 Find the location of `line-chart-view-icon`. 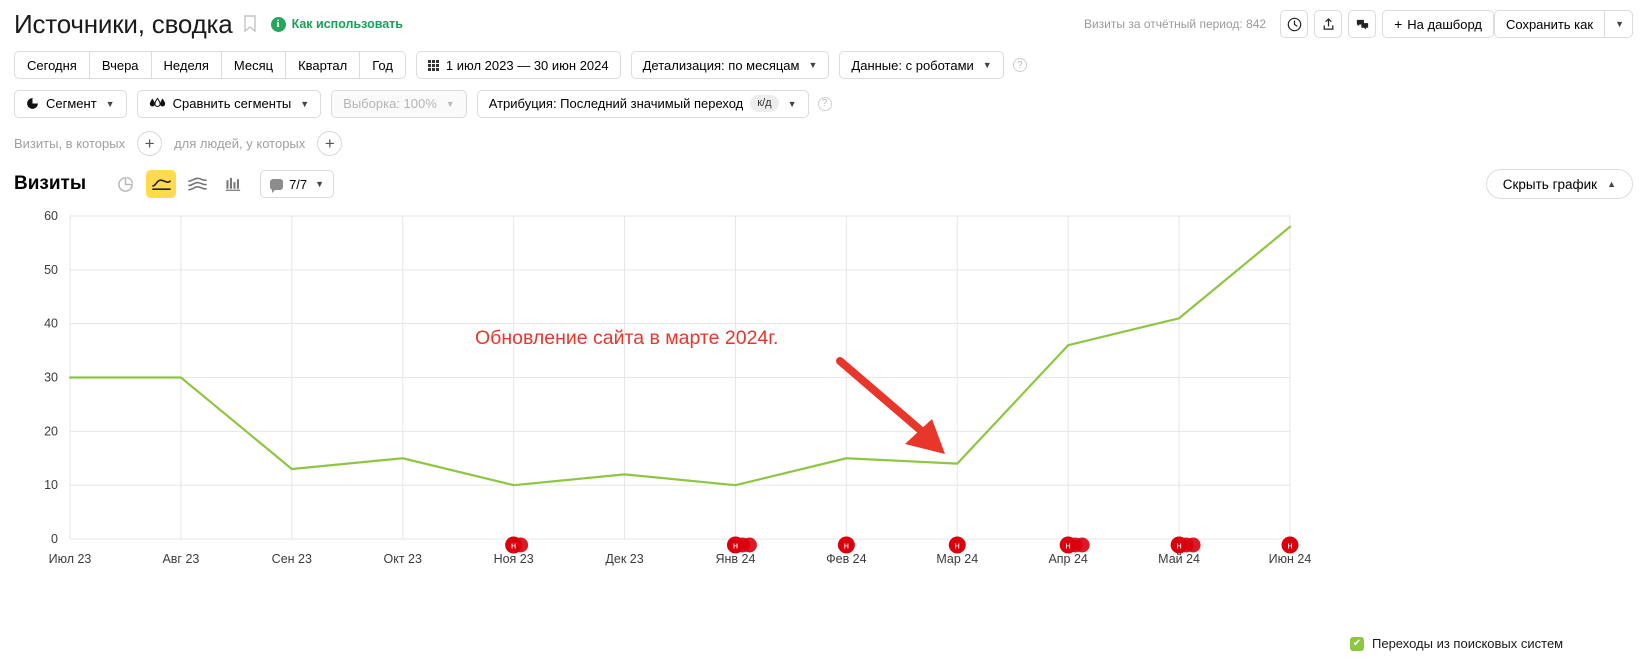

line-chart-view-icon is located at coordinates (161, 184).